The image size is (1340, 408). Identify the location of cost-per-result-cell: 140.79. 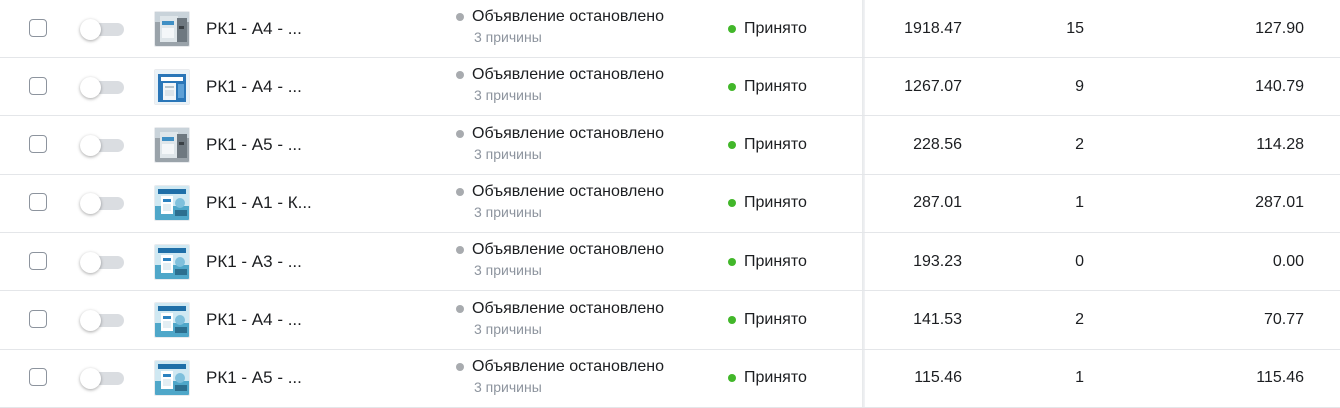
(1279, 86).